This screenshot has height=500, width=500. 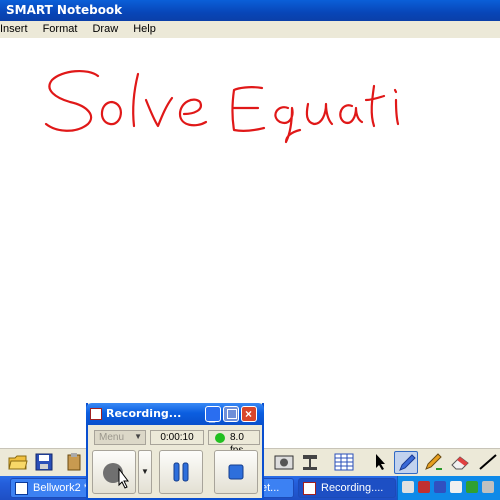 I want to click on screen-capture-icon, so click(x=284, y=462).